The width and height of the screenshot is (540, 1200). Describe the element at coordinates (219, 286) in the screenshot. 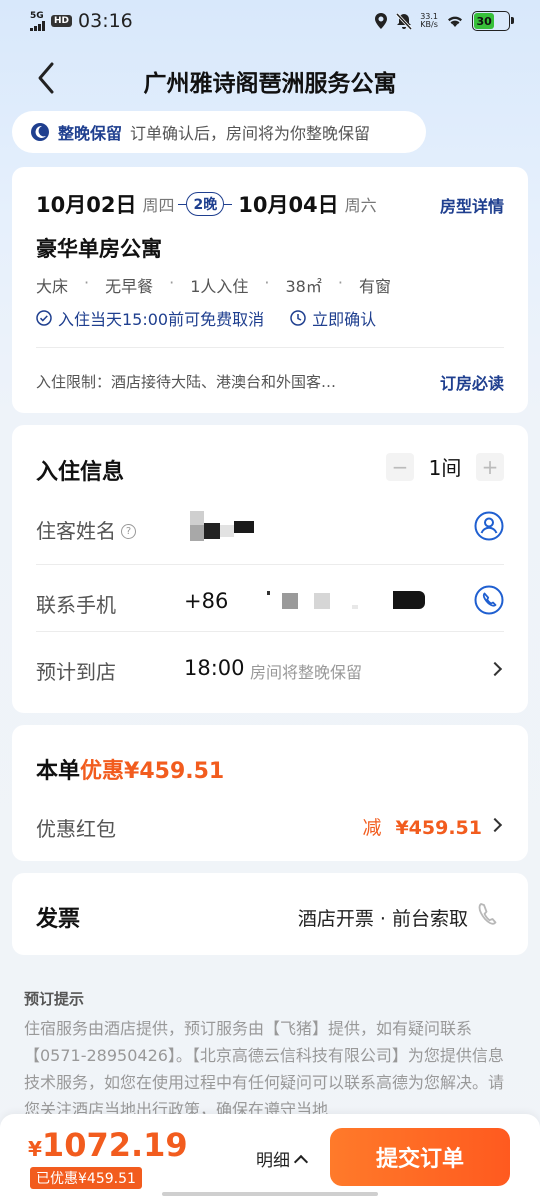

I see `spec-occupancy: 1人入住` at that location.